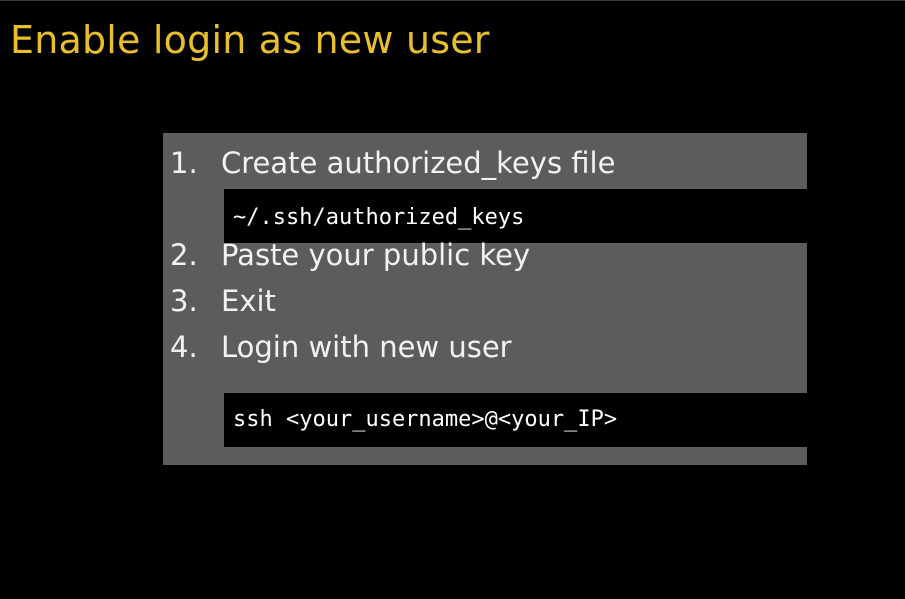 This screenshot has height=599, width=905. What do you see at coordinates (515, 420) in the screenshot?
I see `code-block-ssh-command: ssh <your_username>@<your_IP>` at bounding box center [515, 420].